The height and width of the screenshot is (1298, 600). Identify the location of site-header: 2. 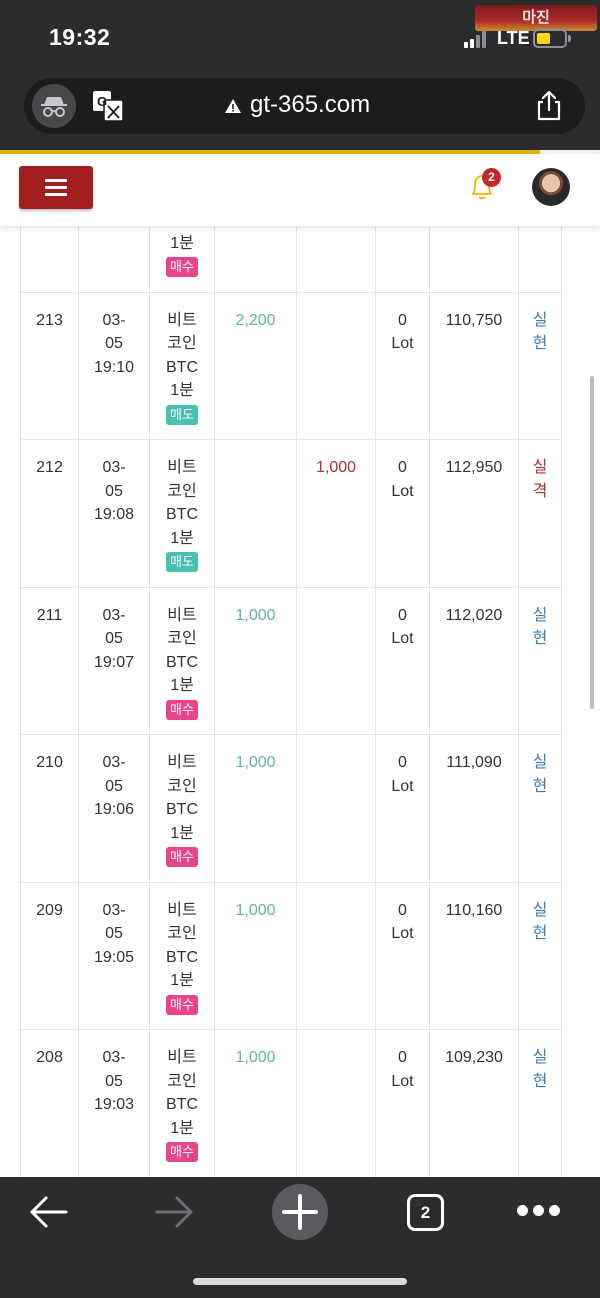
(300, 190).